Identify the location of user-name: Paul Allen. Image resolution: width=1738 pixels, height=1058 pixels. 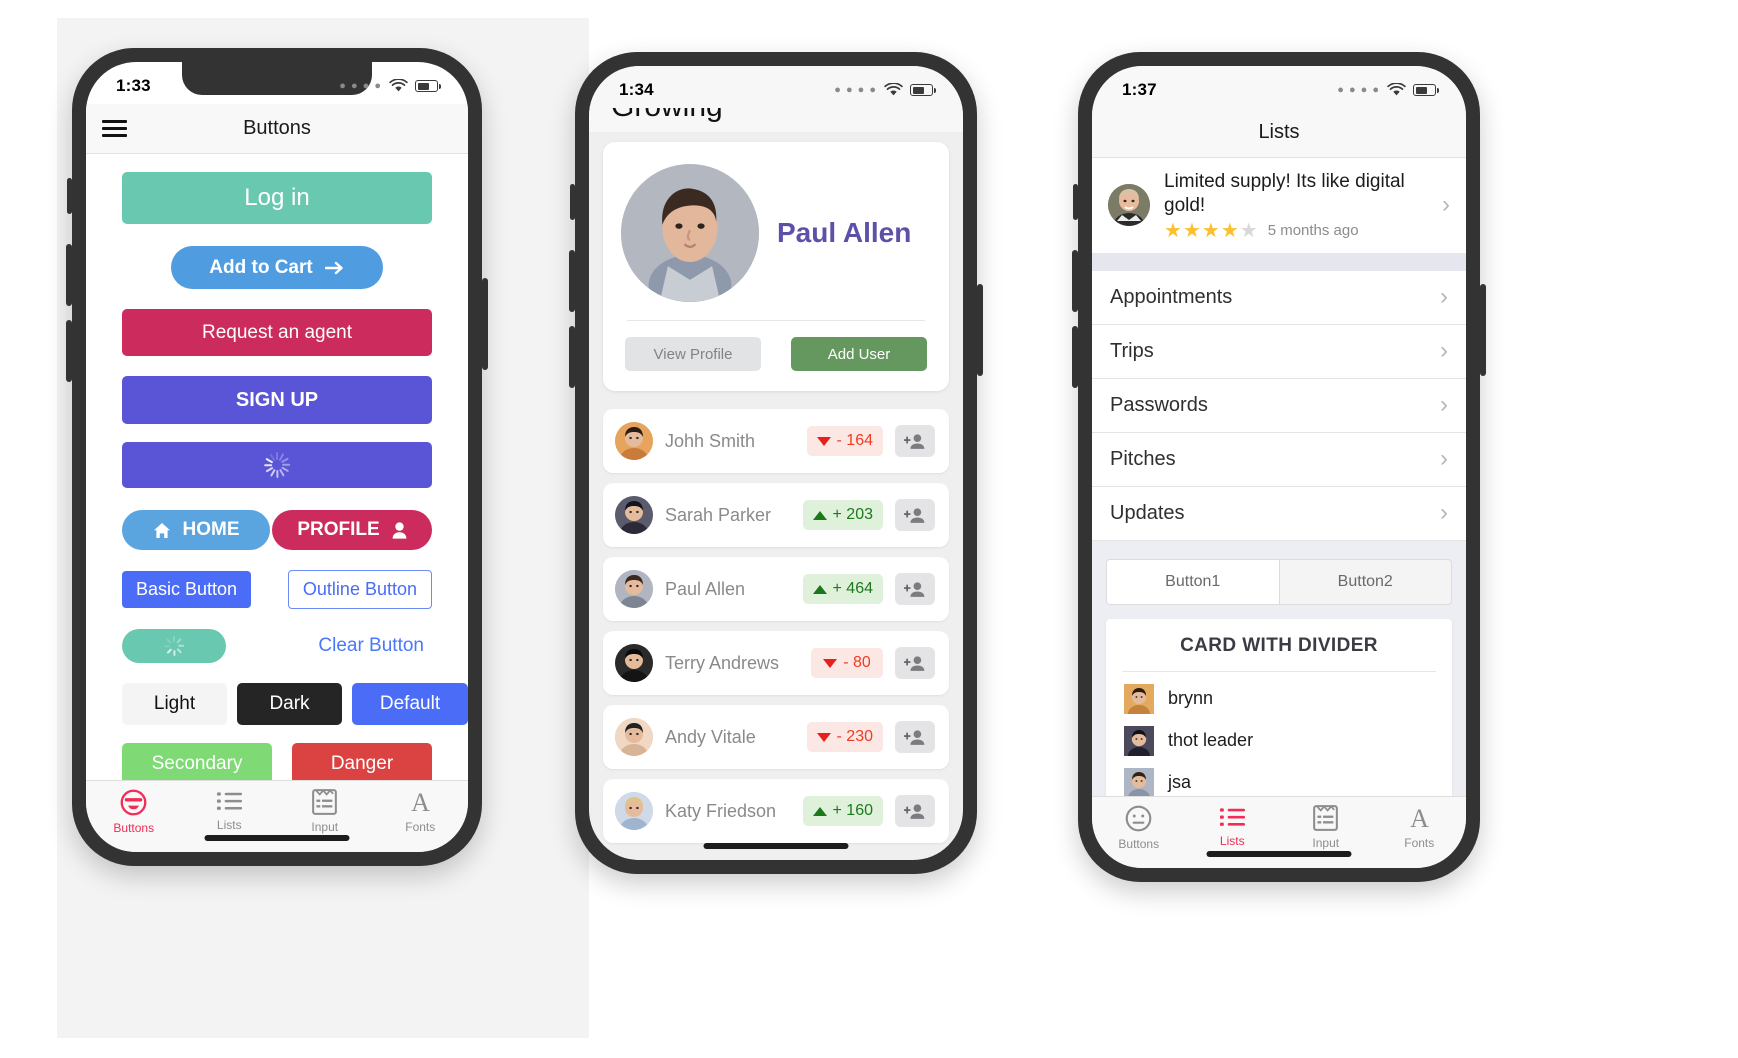
(705, 588).